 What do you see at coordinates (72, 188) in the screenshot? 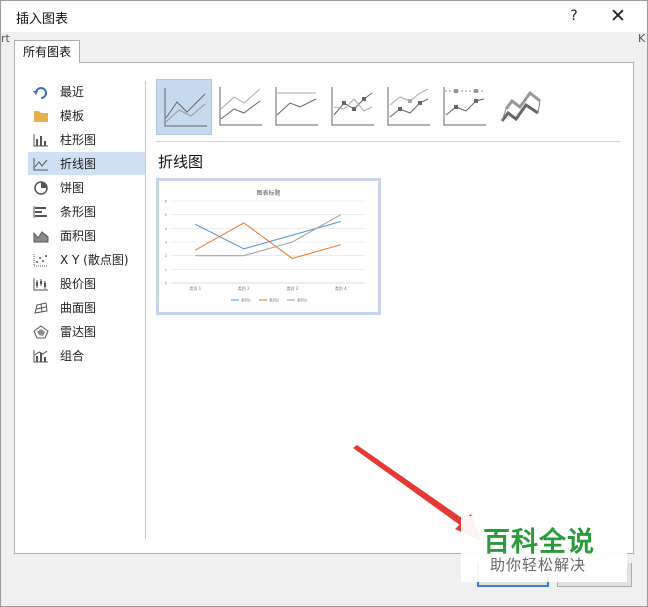
I see `sidebar-item-label: 饼图` at bounding box center [72, 188].